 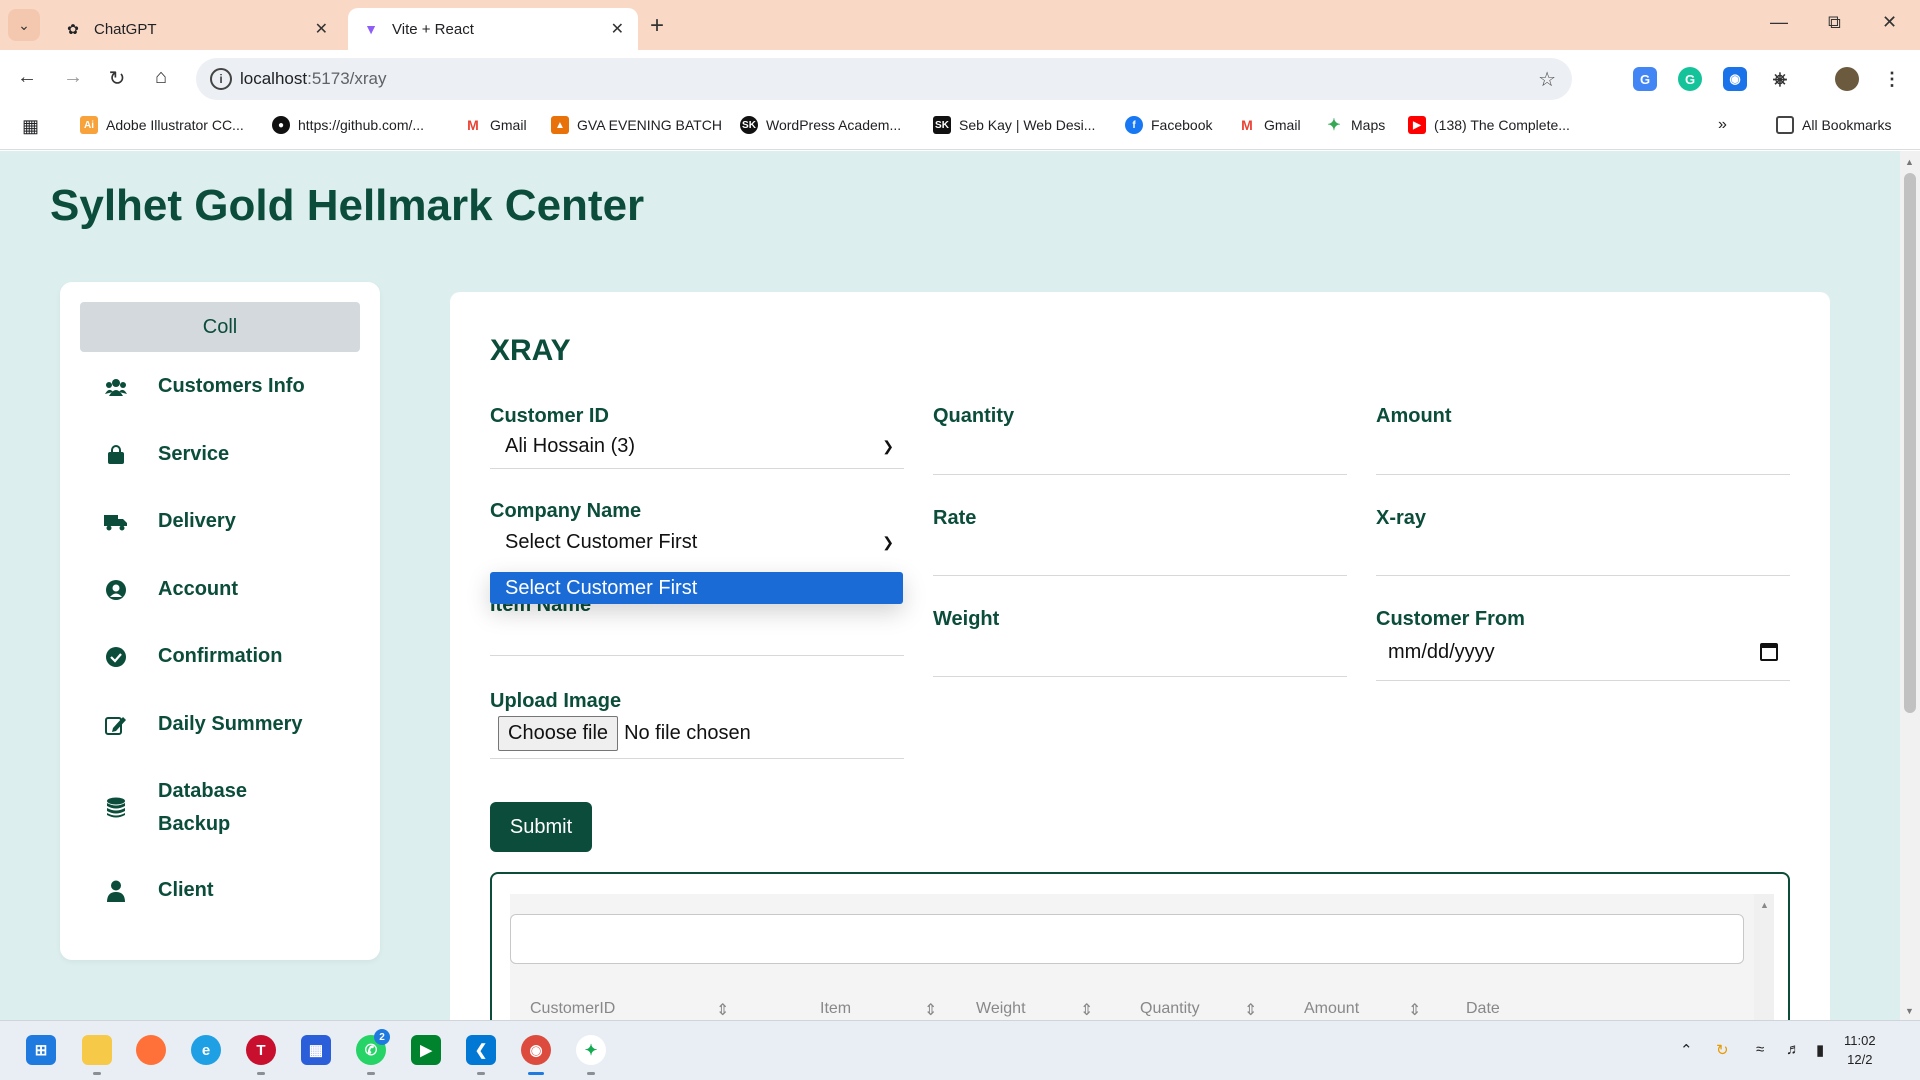 I want to click on battery-icon: ▮, so click(x=1820, y=1050).